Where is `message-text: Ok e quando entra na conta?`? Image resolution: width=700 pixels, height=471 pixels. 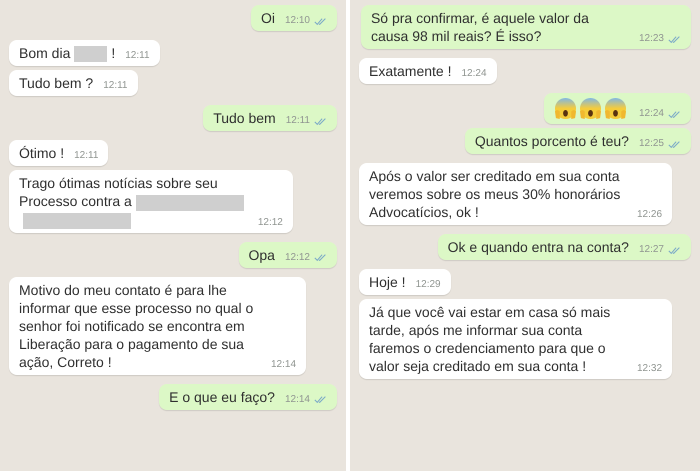 message-text: Ok e quando entra na conta? is located at coordinates (538, 247).